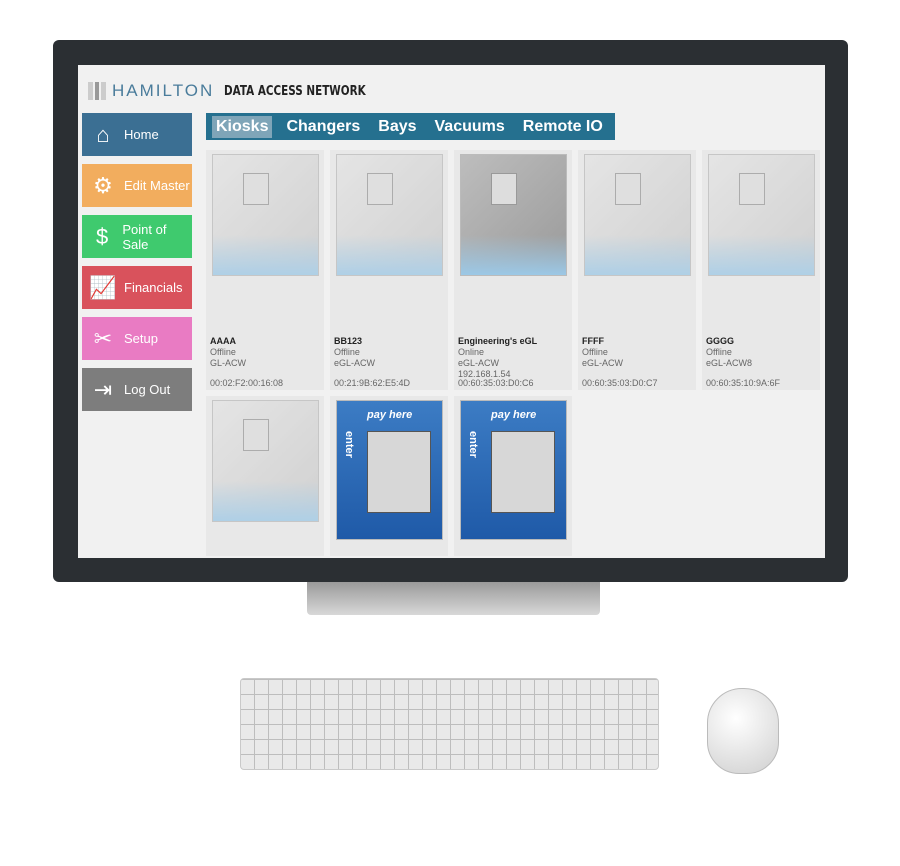 The image size is (900, 866). I want to click on sidebar-item-label: Home, so click(141, 134).